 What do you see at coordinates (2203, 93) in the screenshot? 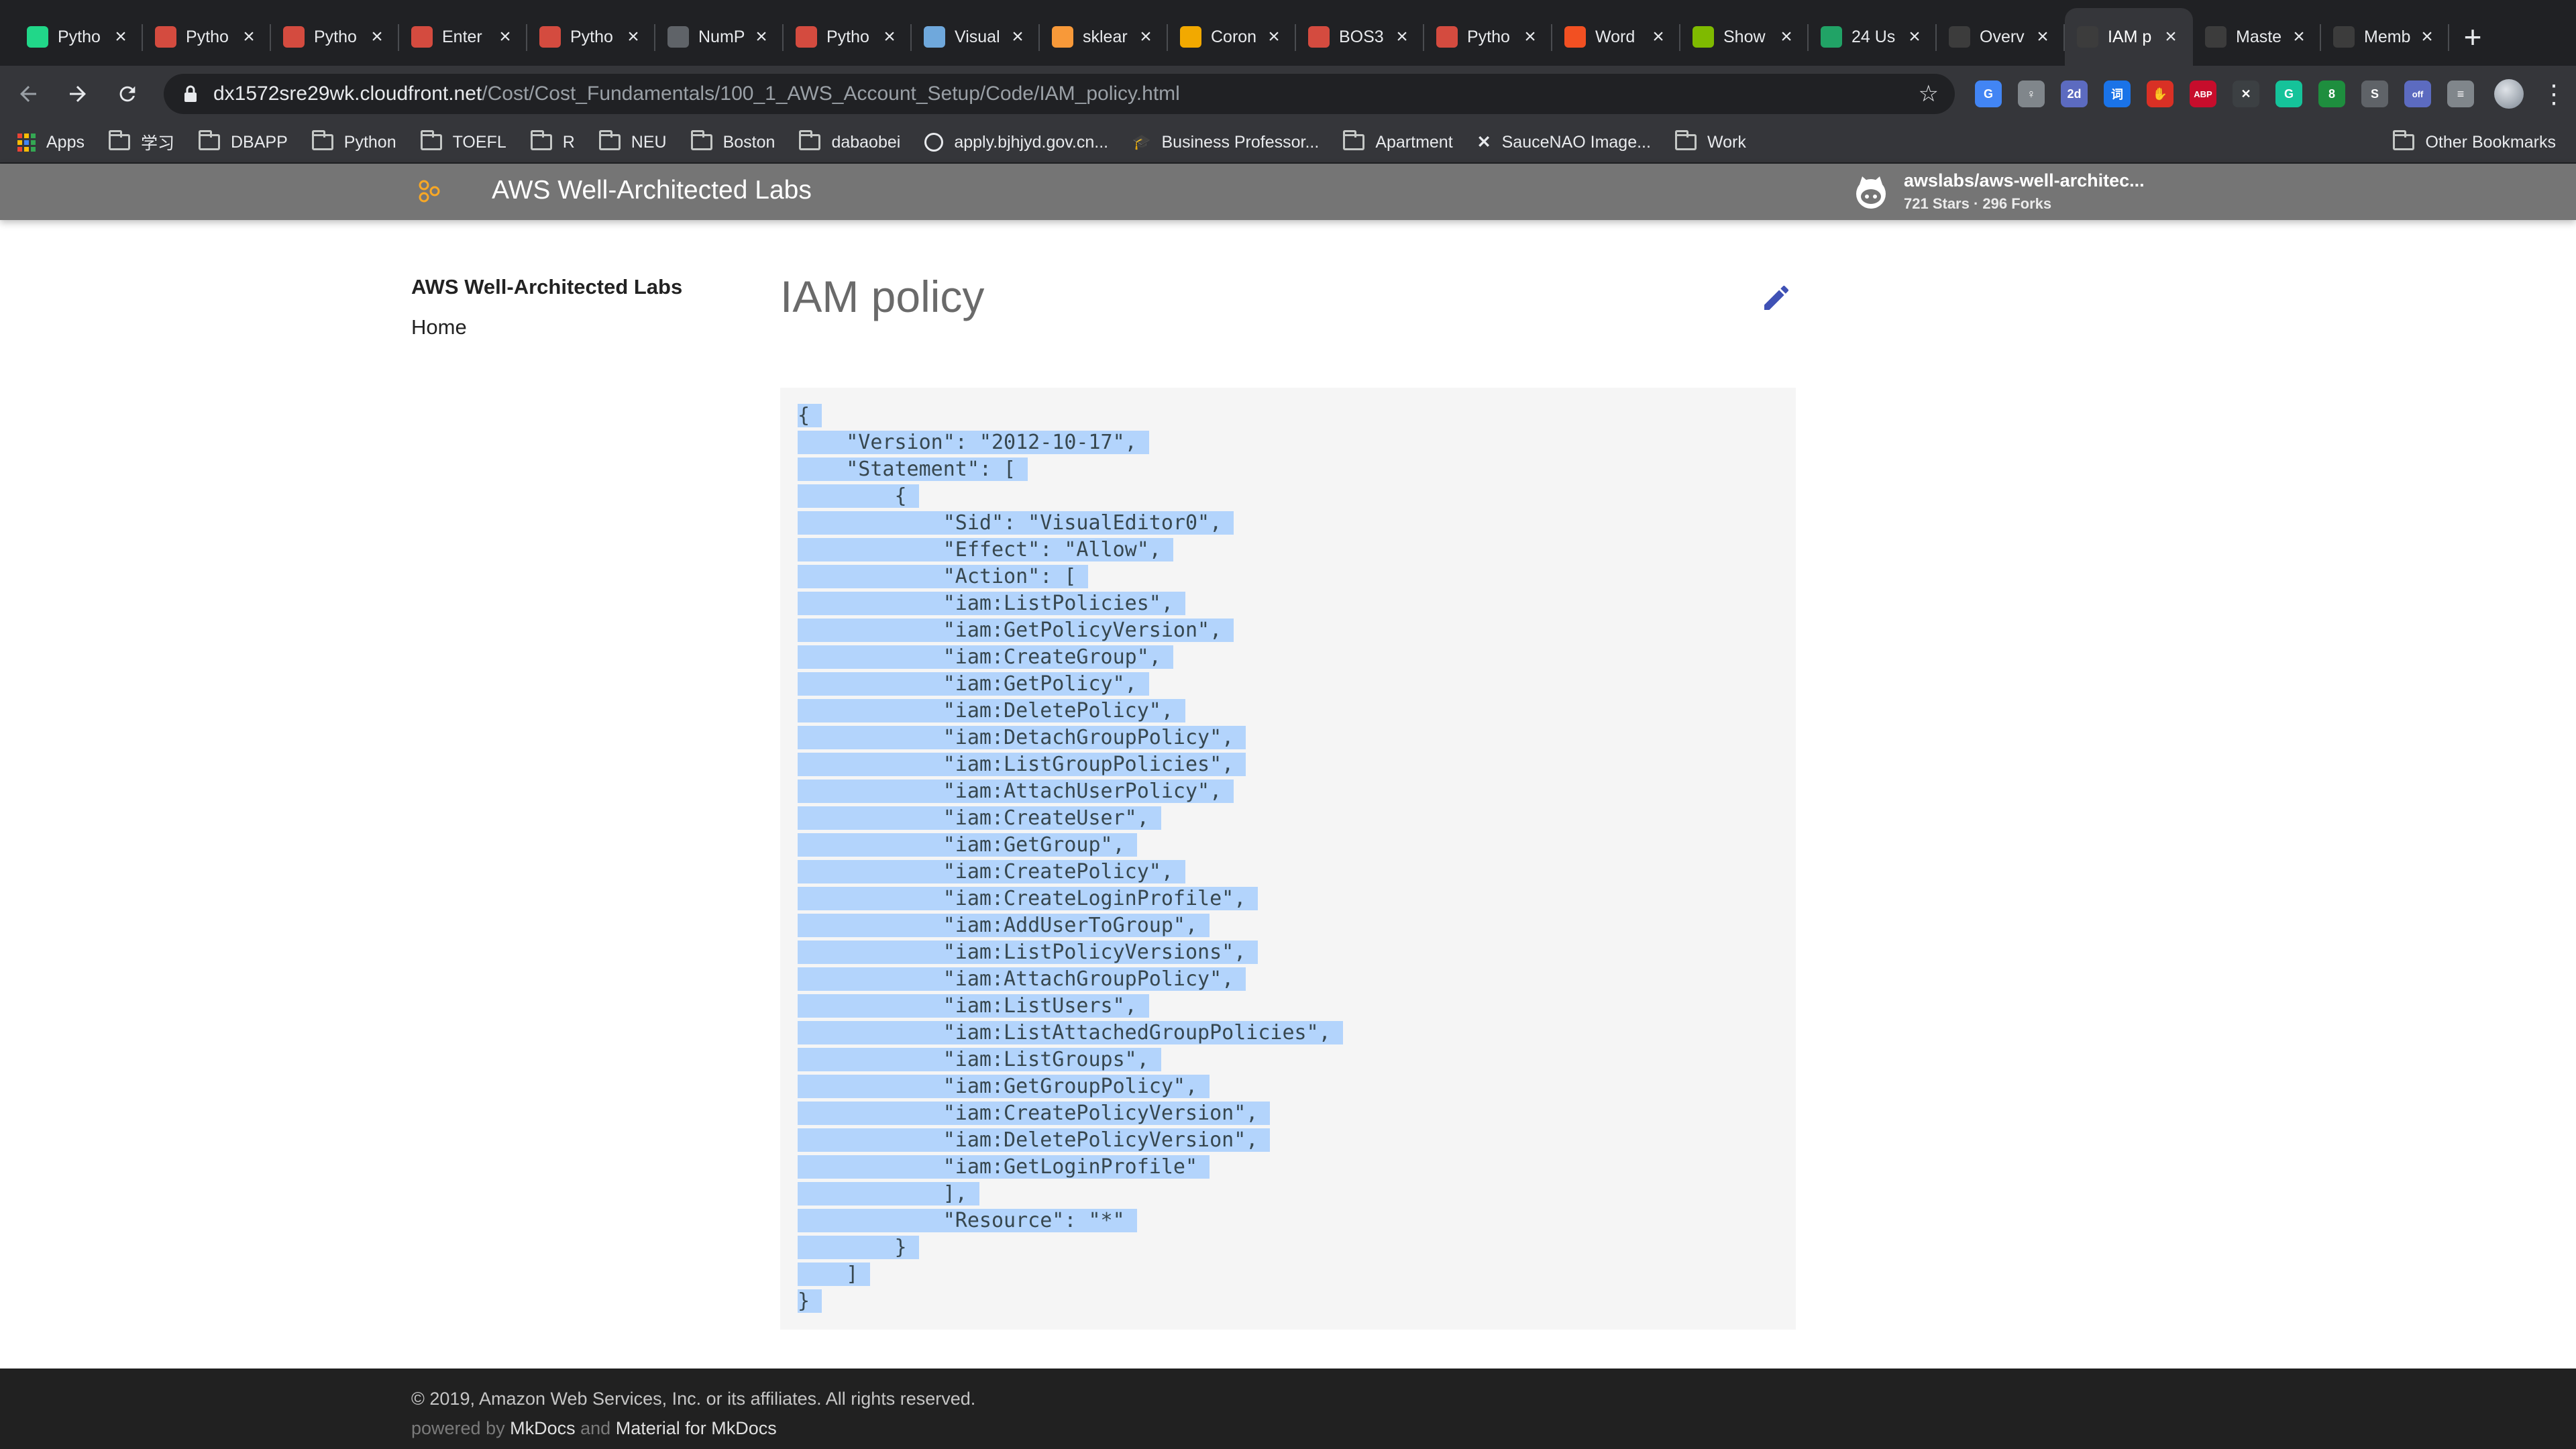
I see `adblock-plus-icon: ABP` at bounding box center [2203, 93].